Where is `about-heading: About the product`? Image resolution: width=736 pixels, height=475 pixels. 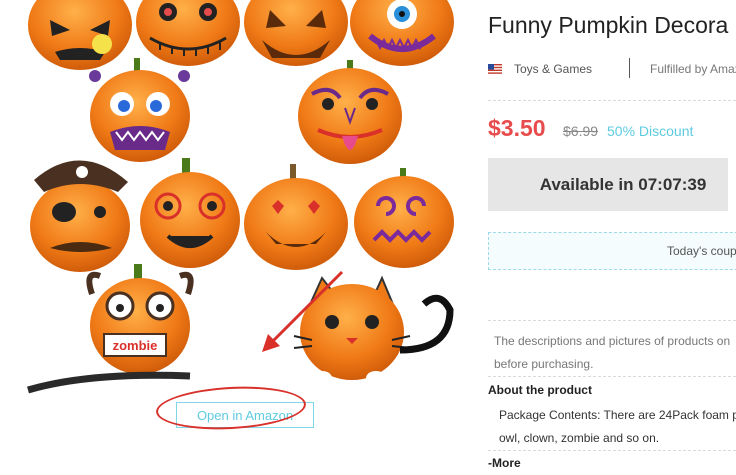
about-heading: About the product is located at coordinates (540, 390).